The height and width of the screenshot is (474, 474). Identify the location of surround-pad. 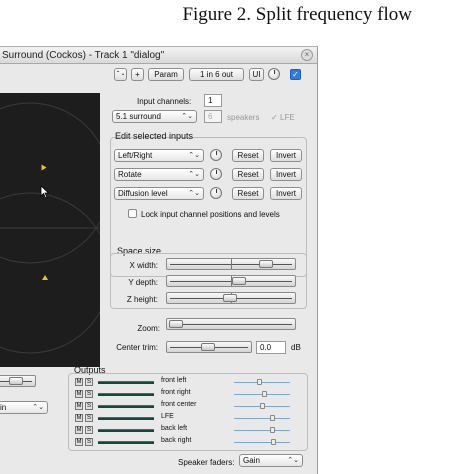
(50, 230).